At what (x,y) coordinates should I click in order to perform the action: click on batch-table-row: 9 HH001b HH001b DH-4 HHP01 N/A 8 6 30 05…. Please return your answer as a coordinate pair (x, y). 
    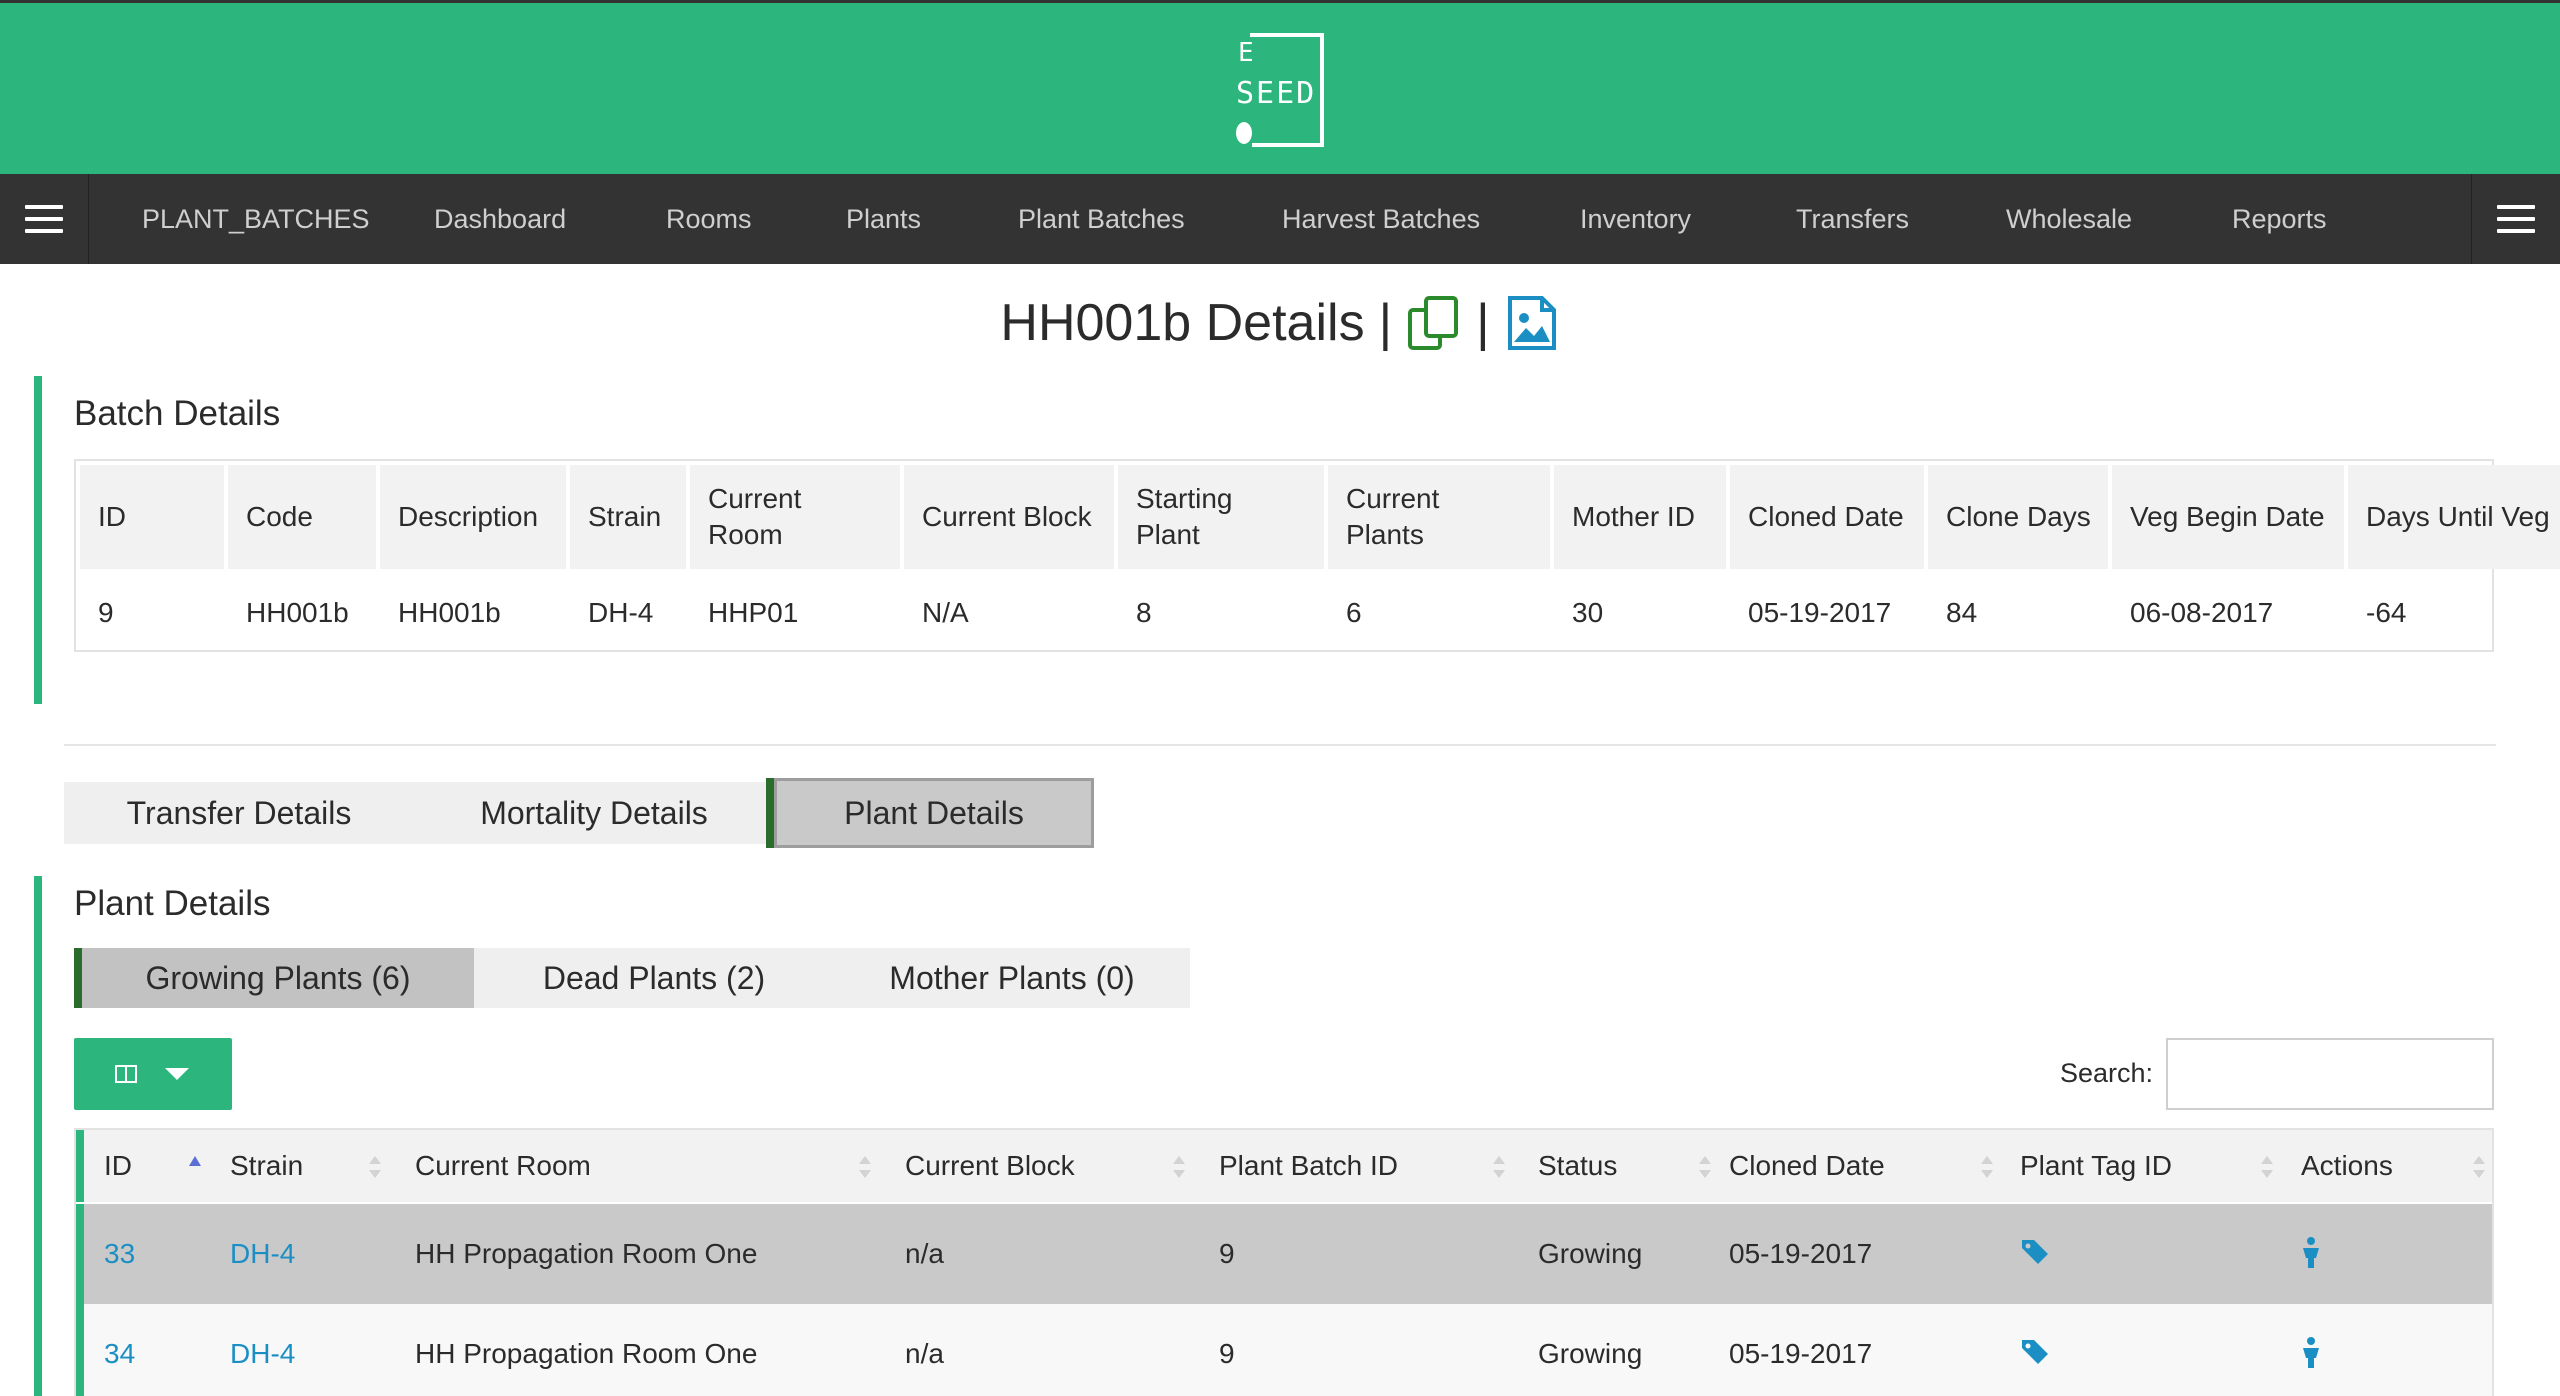
    Looking at the image, I should click on (1284, 612).